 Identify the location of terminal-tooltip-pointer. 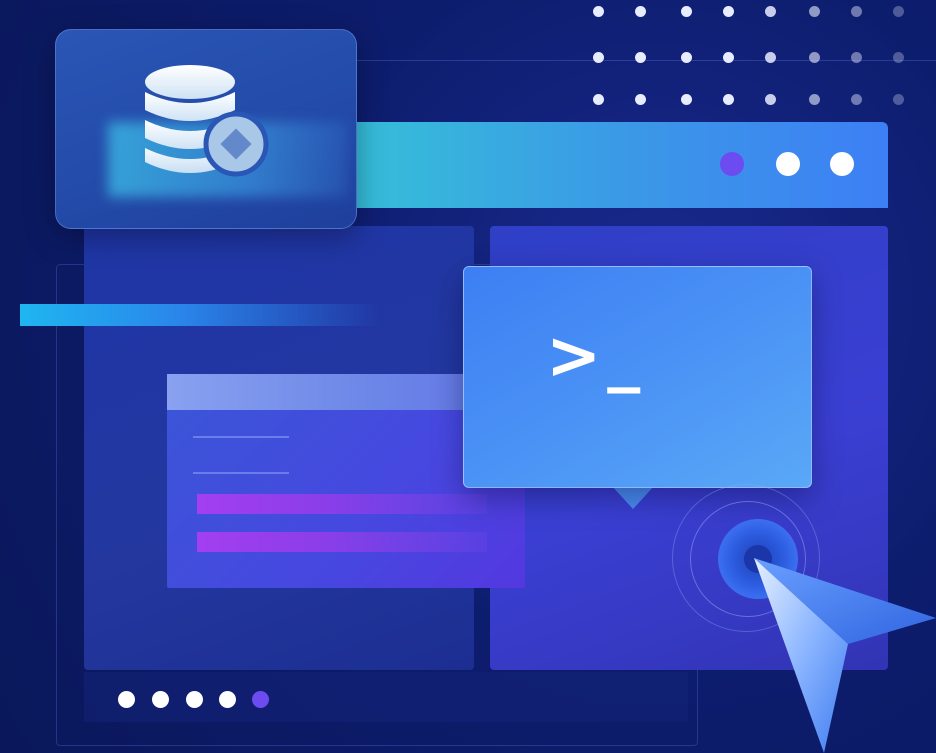
(633, 497).